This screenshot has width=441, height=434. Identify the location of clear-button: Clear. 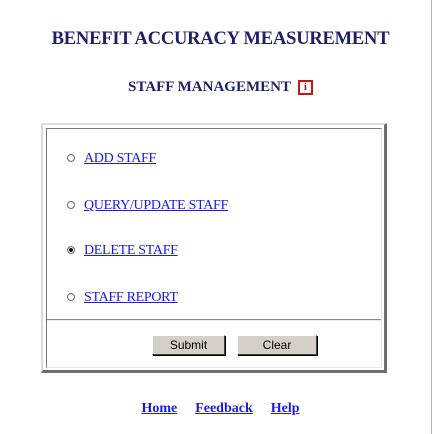
(277, 345).